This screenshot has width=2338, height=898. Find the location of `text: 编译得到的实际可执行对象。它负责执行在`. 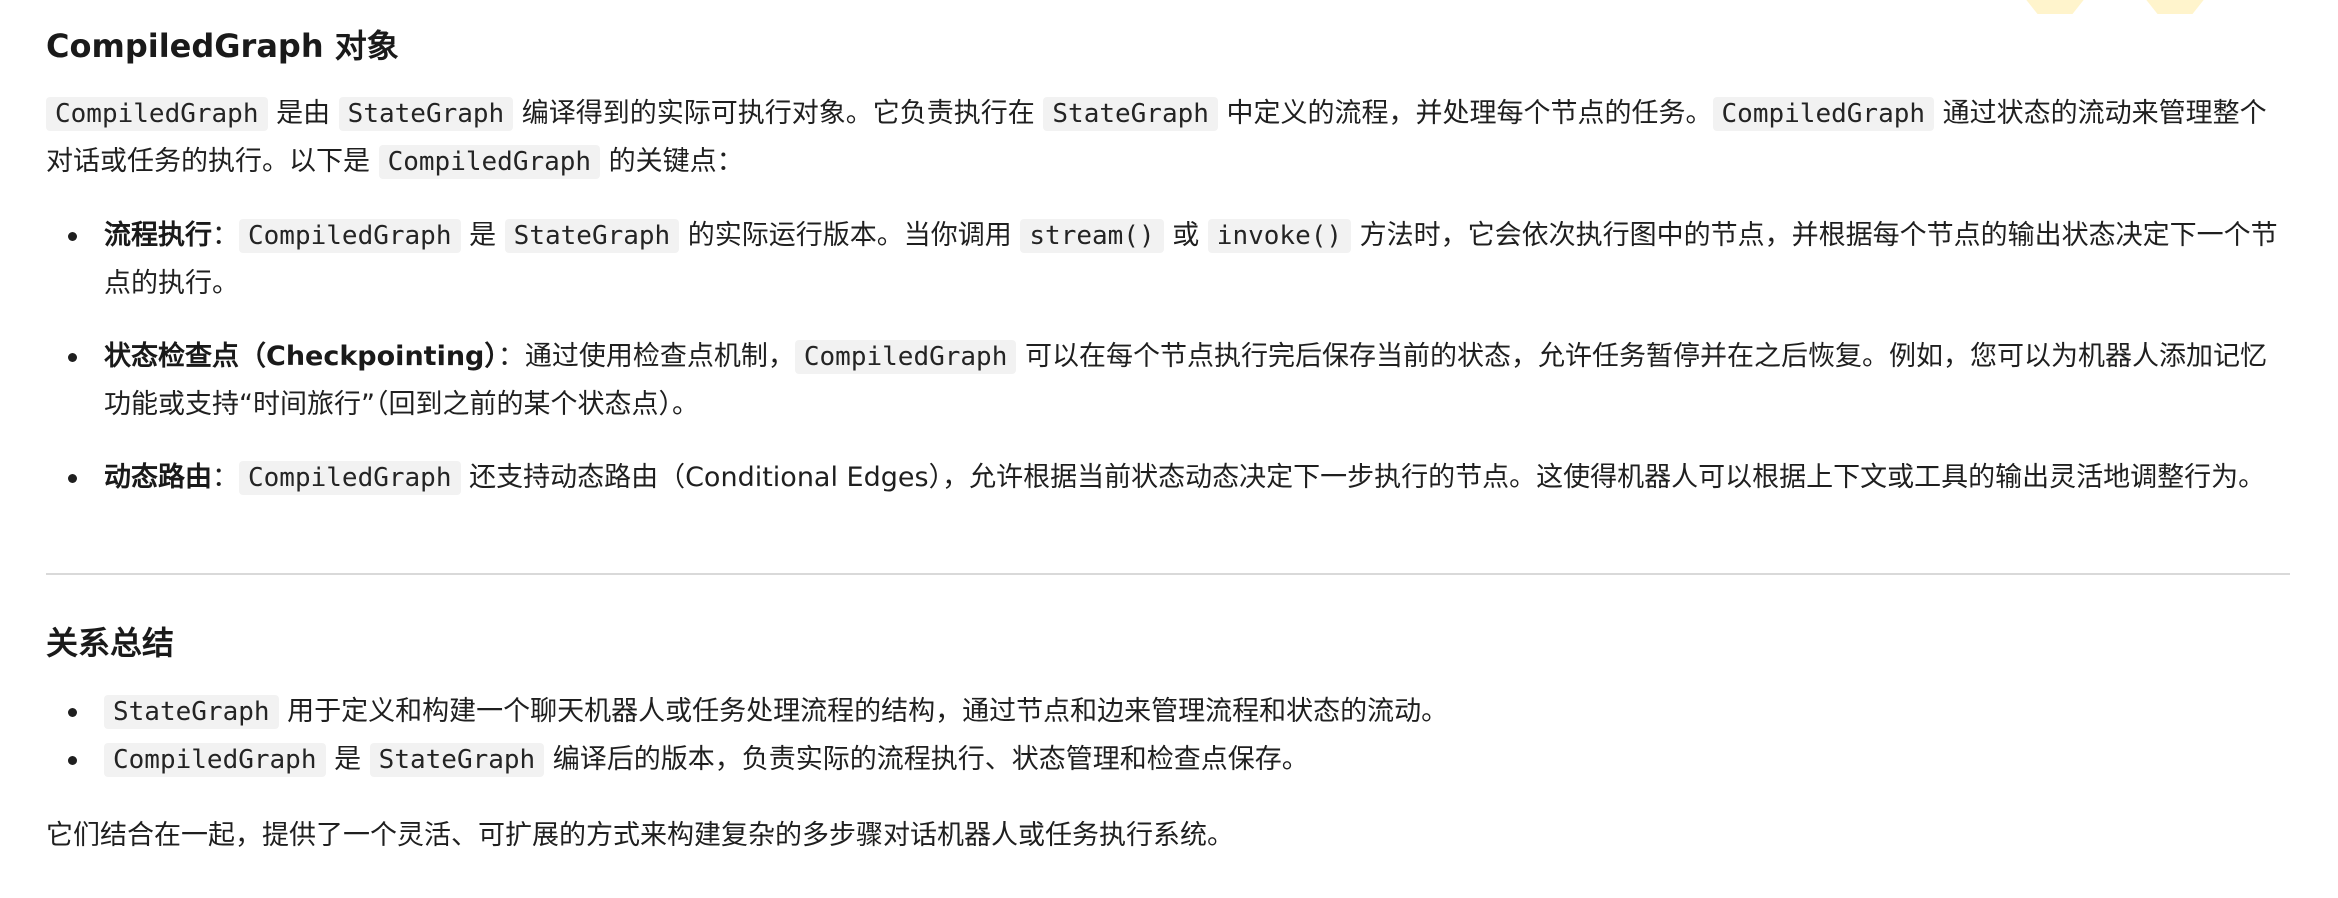

text: 编译得到的实际可执行对象。它负责执行在 is located at coordinates (778, 113).